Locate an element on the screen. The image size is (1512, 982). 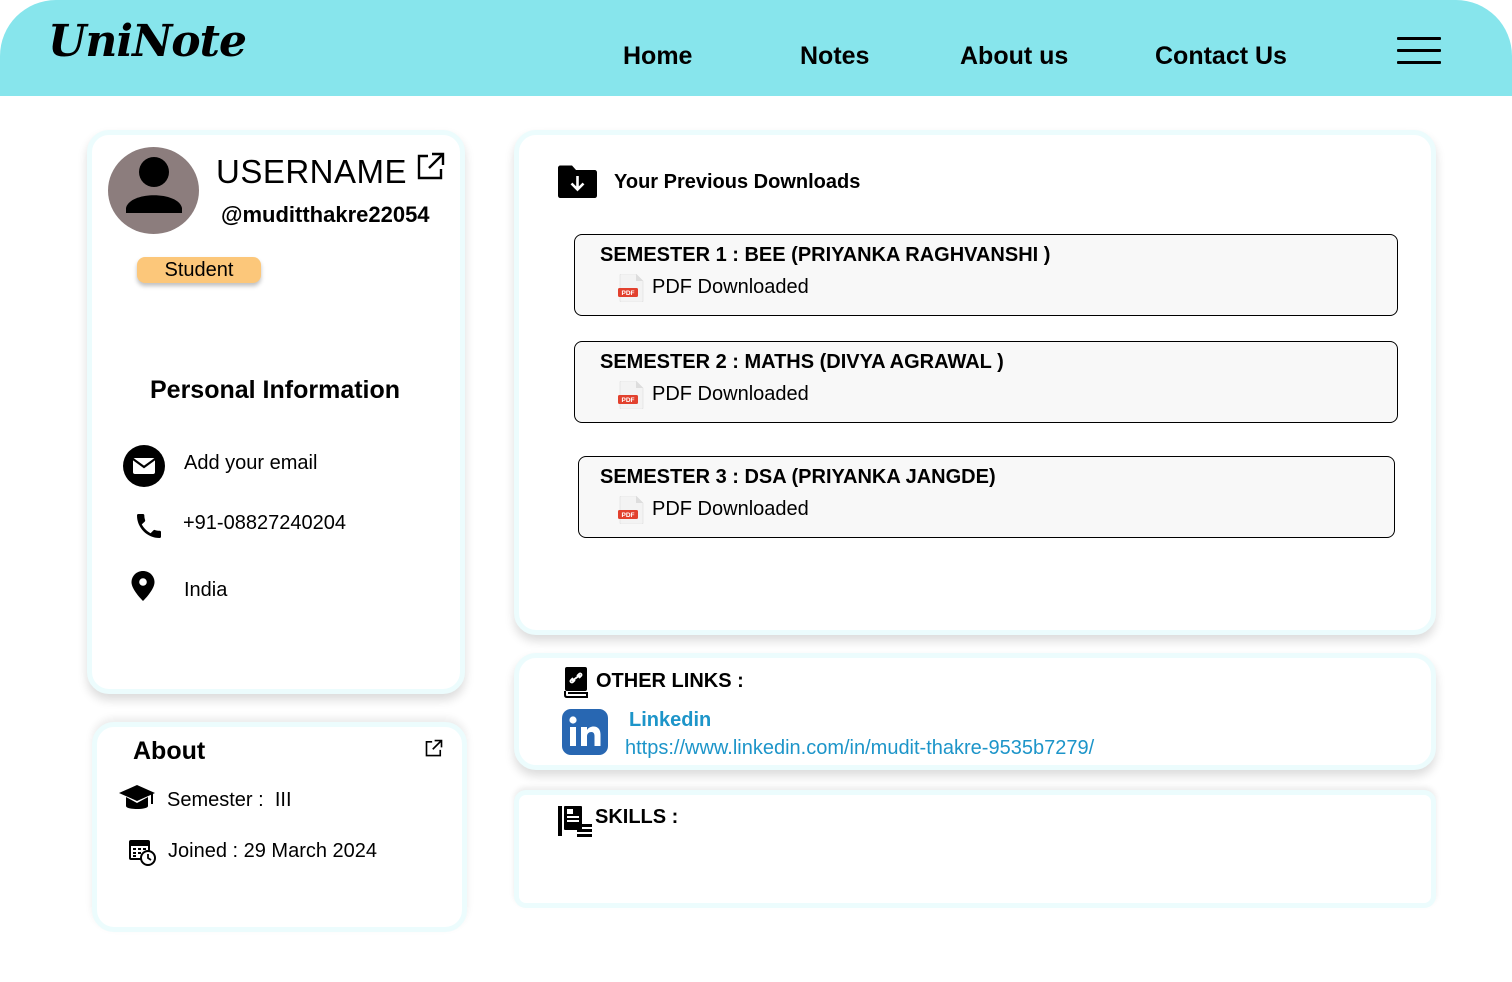
nav-home: Home is located at coordinates (657, 56).